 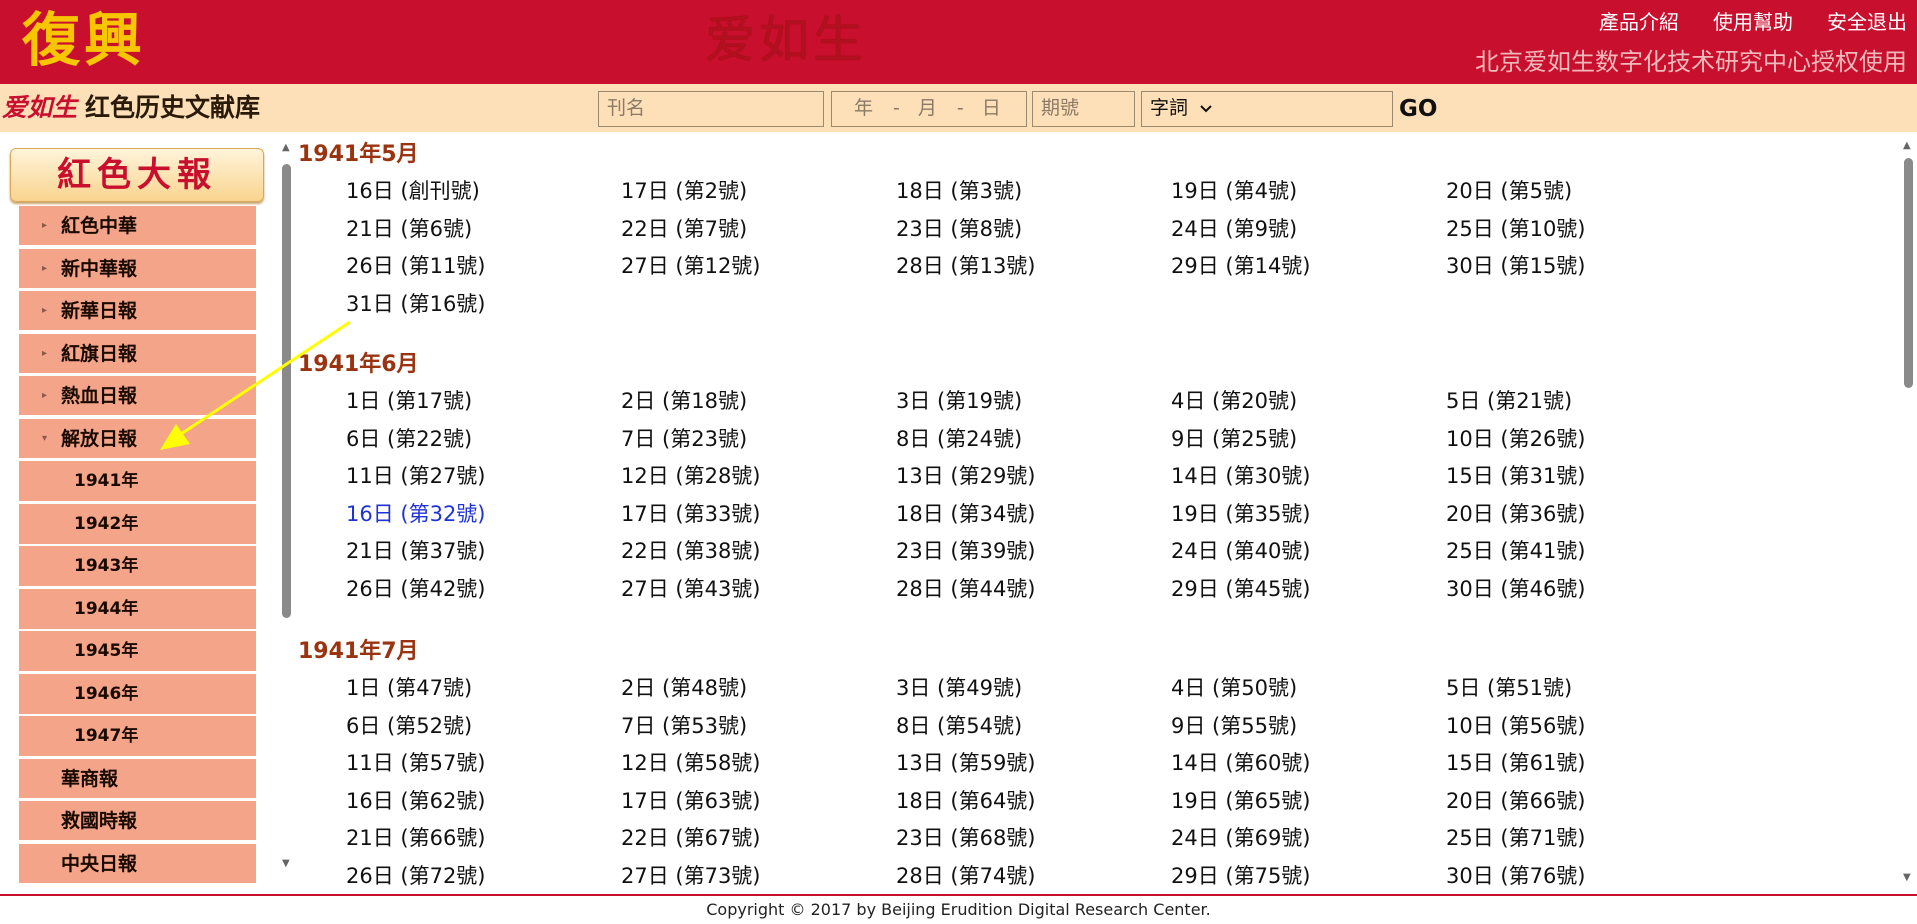 I want to click on sidebar-item-zhongyang-ribao: 中央日報, so click(x=137, y=863).